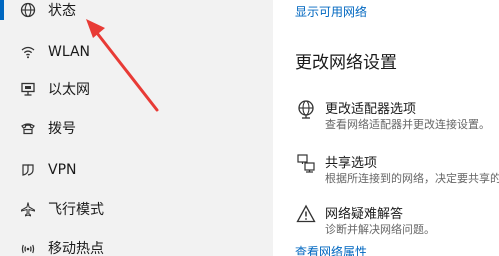  I want to click on option-description: 查看网络适配器并更改连接设置。, so click(407, 124).